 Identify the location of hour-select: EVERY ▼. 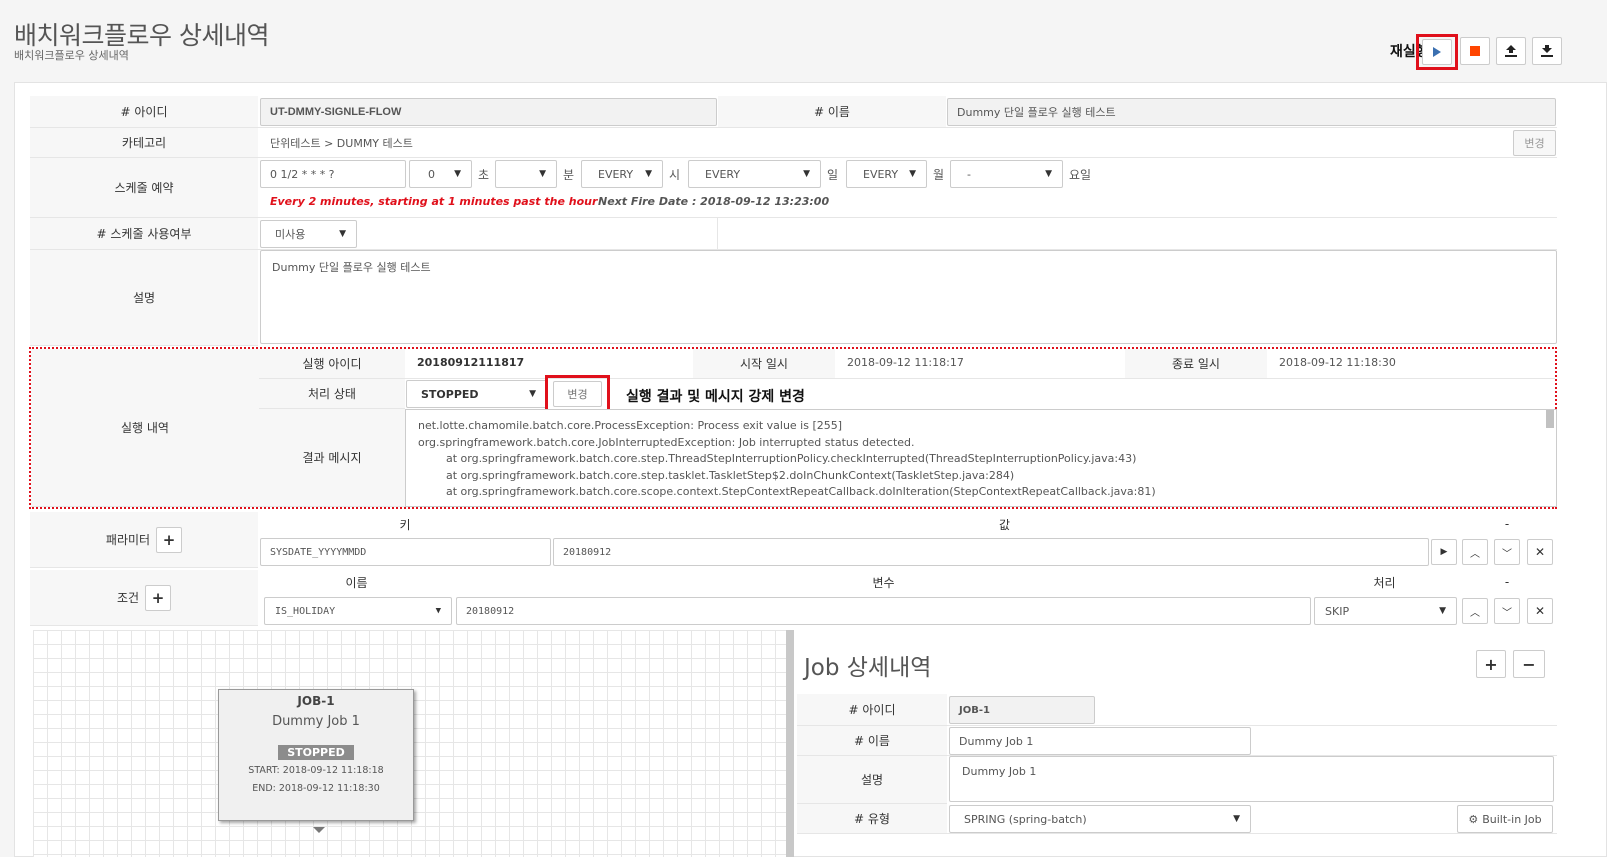
(622, 174).